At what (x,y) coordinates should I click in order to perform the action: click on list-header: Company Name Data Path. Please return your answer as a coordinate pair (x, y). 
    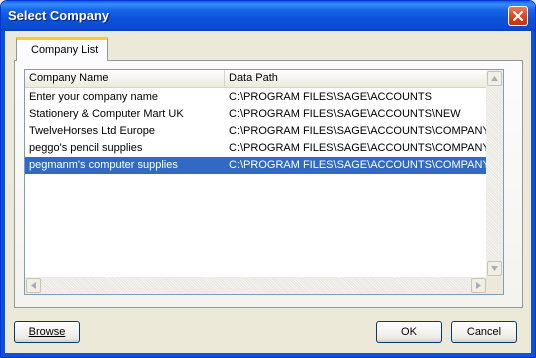
    Looking at the image, I should click on (256, 79).